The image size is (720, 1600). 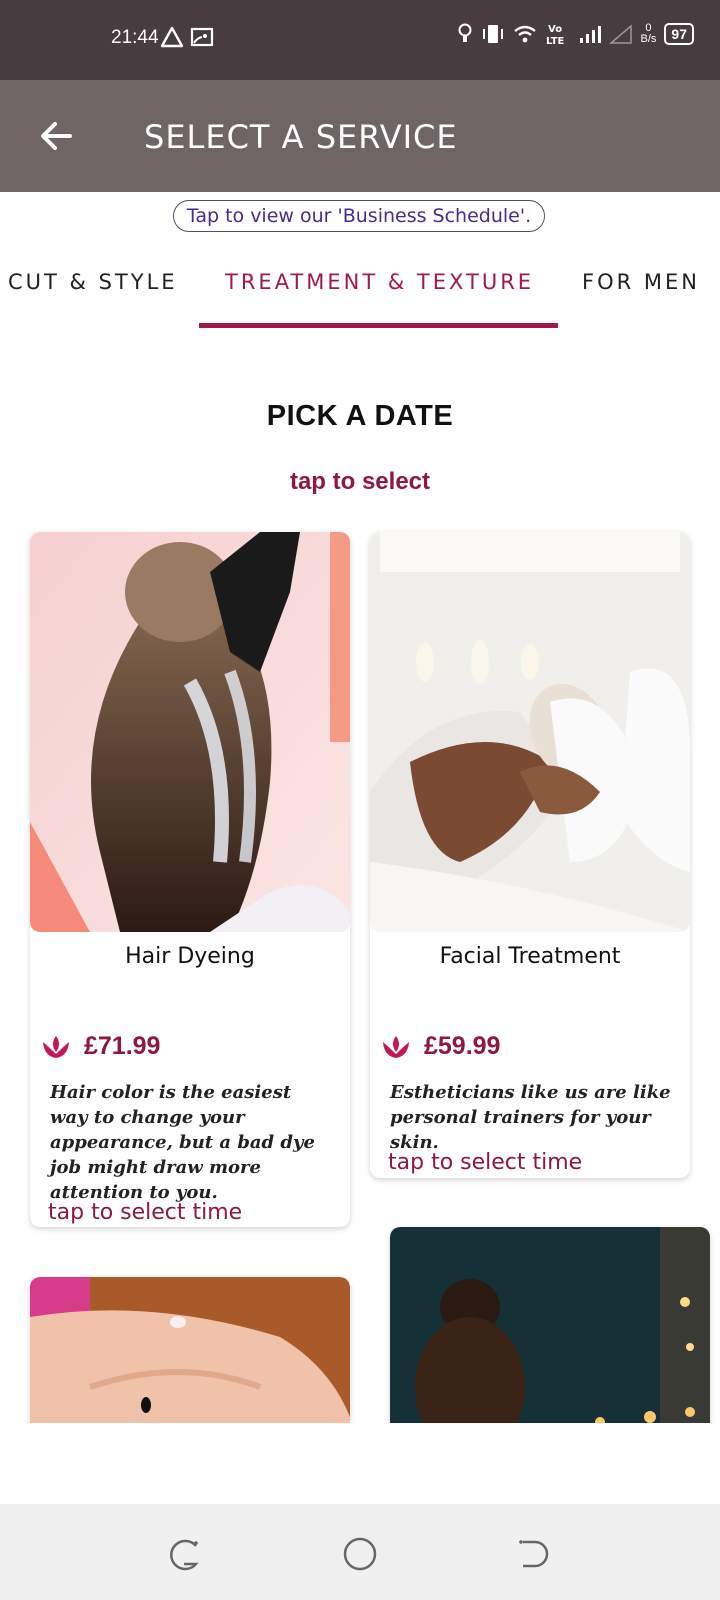 What do you see at coordinates (190, 732) in the screenshot?
I see `hair-dyeing-photo` at bounding box center [190, 732].